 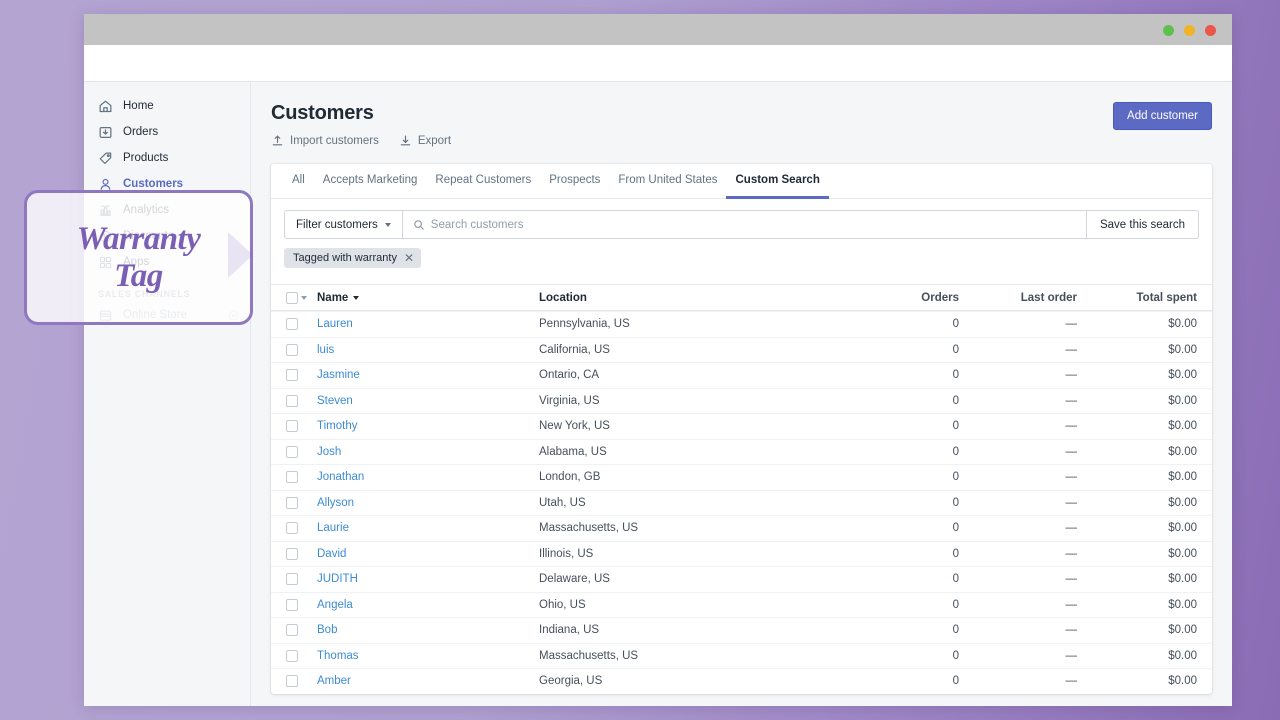 I want to click on customer-name-link: luis, so click(x=325, y=350).